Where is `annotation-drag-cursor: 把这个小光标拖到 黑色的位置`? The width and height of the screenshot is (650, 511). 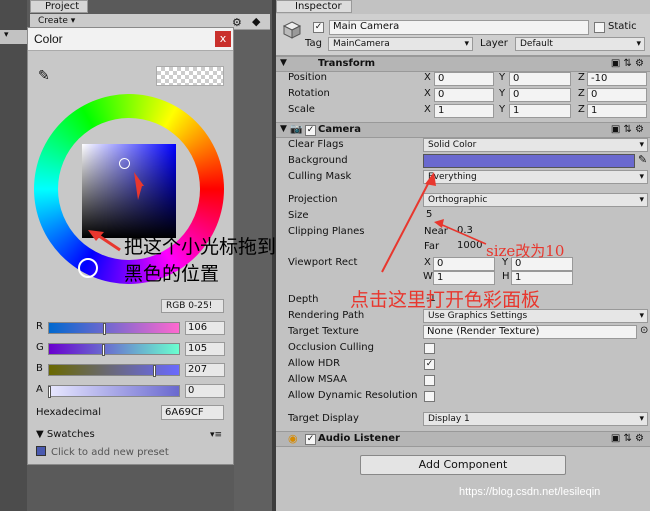 annotation-drag-cursor: 把这个小光标拖到 黑色的位置 is located at coordinates (200, 260).